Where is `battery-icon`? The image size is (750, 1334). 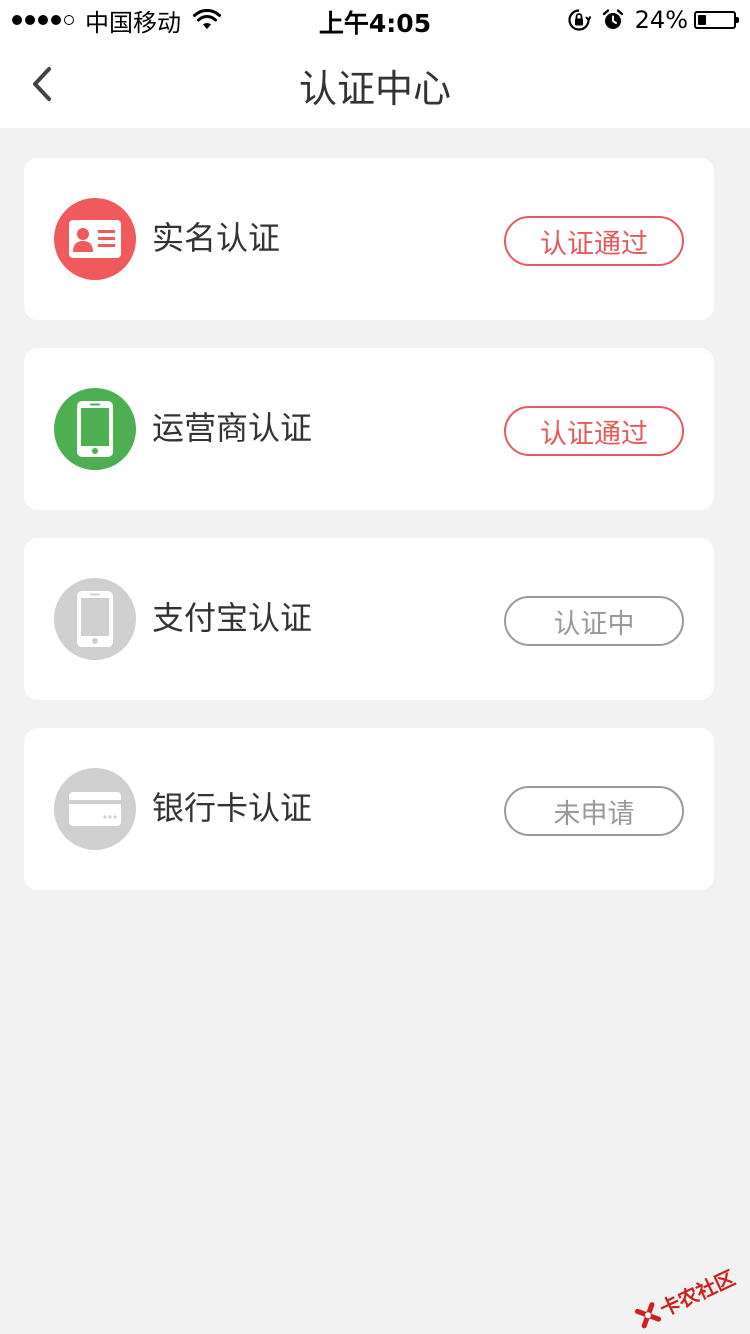
battery-icon is located at coordinates (716, 20).